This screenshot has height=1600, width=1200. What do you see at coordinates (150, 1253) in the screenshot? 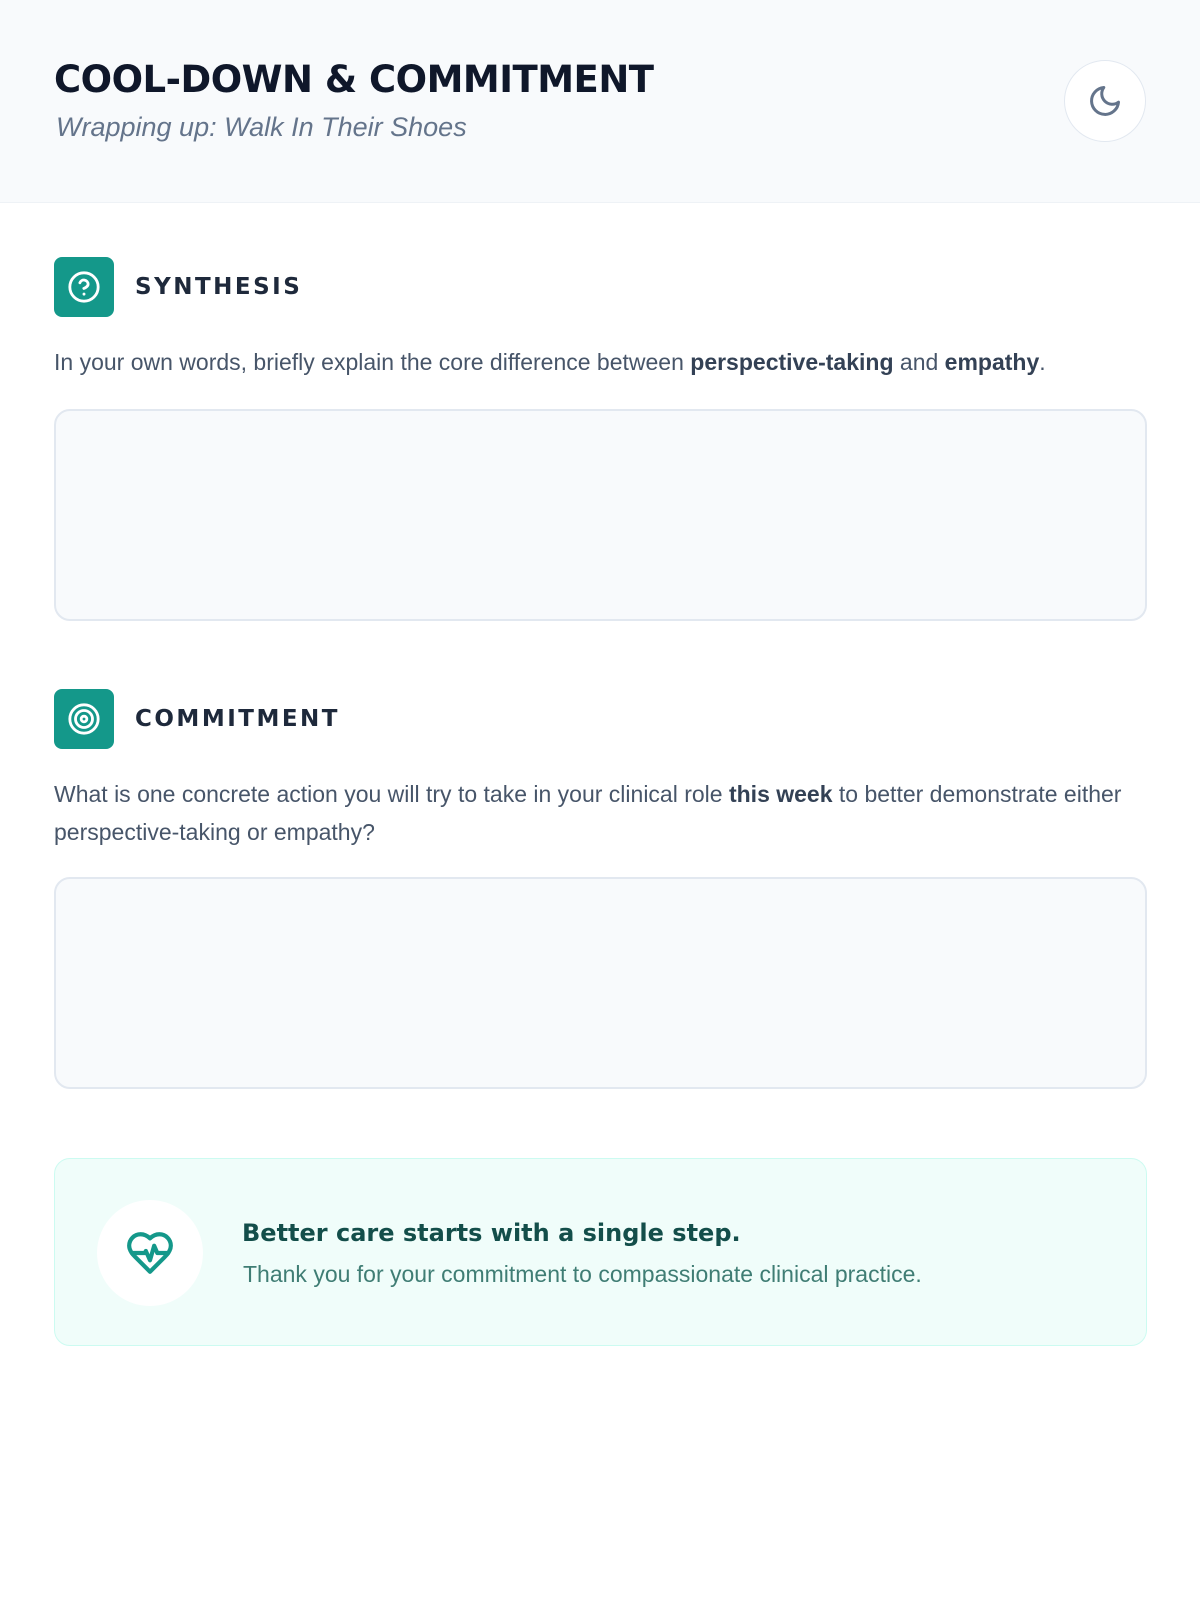
I see `heart-pulse-icon` at bounding box center [150, 1253].